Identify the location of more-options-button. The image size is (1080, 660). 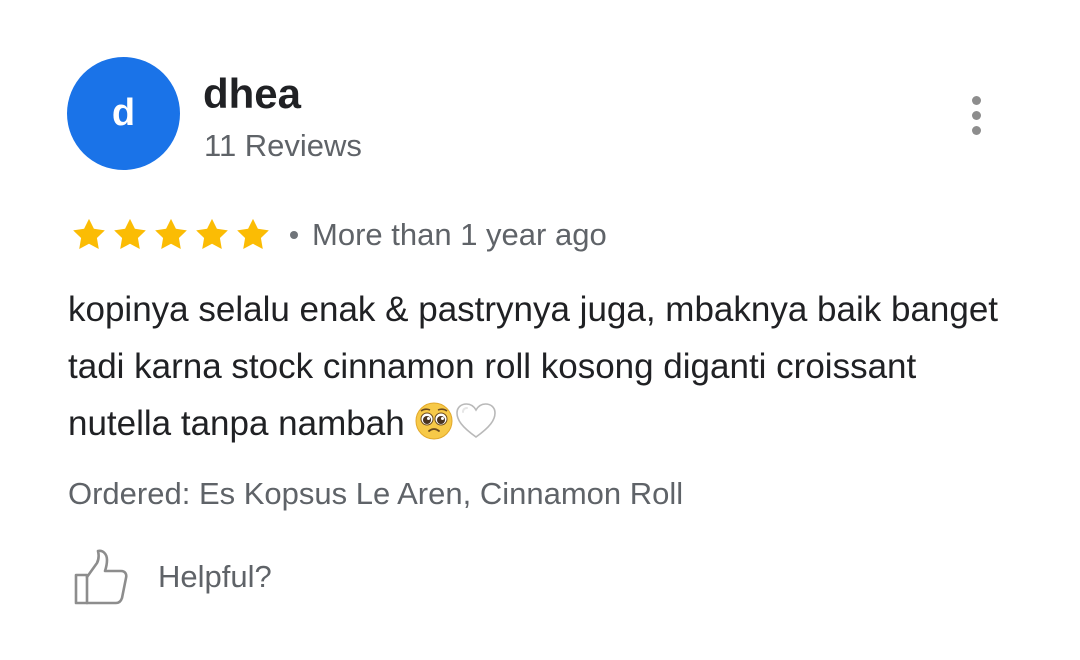
(976, 115).